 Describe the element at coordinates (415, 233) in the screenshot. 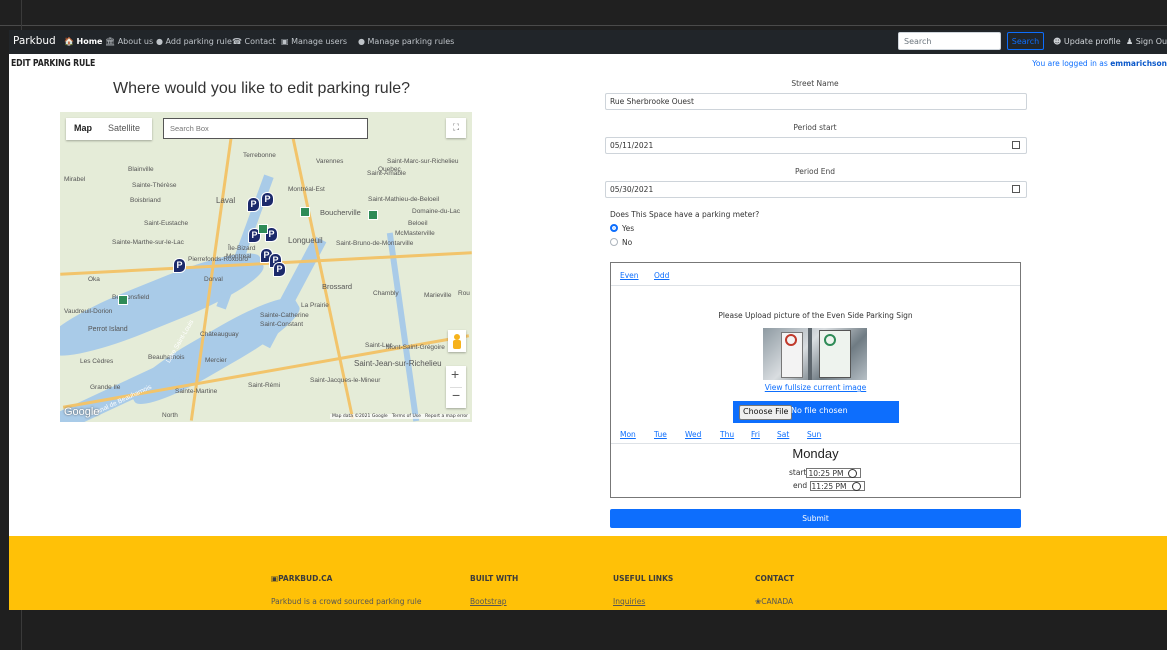

I see `map-city-label: McMasterville` at that location.